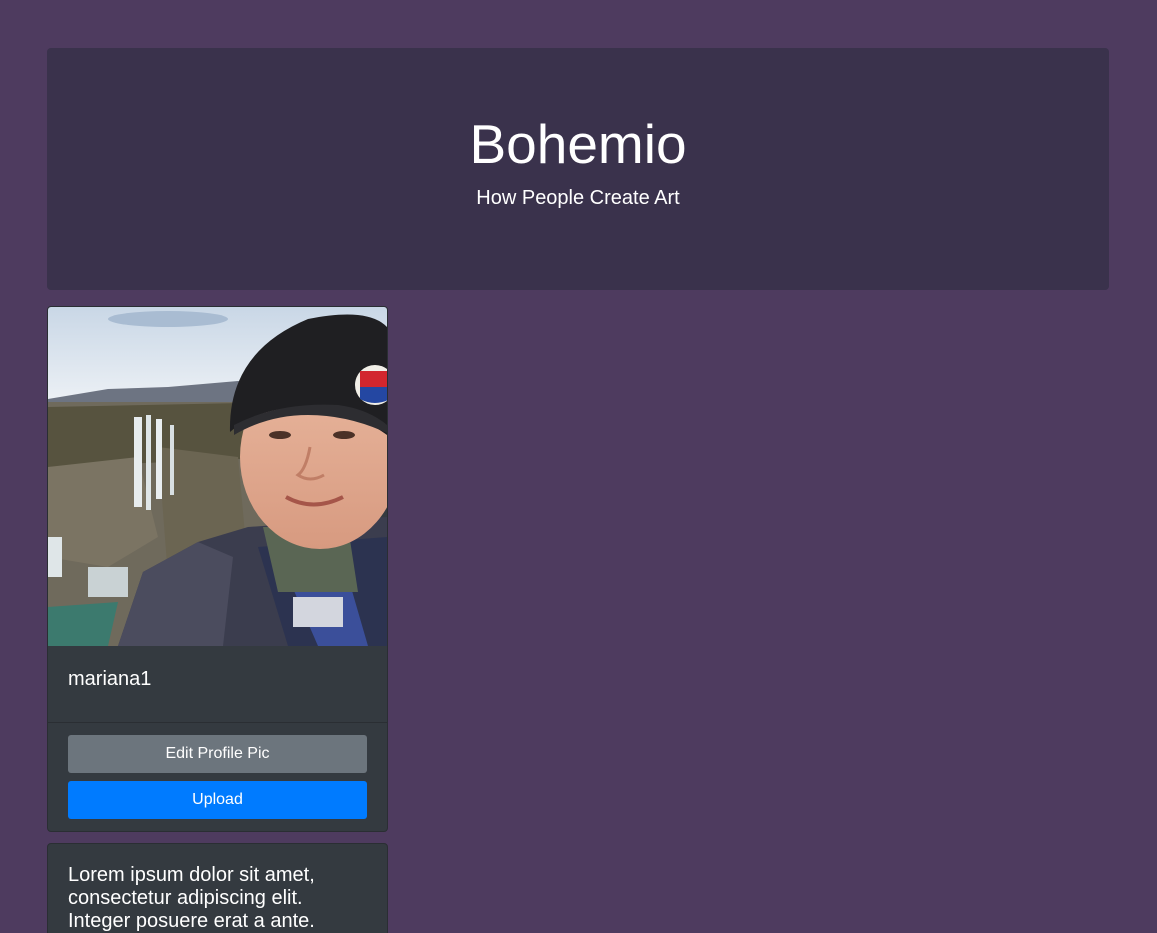 The image size is (1157, 933). What do you see at coordinates (217, 476) in the screenshot?
I see `profile-photo` at bounding box center [217, 476].